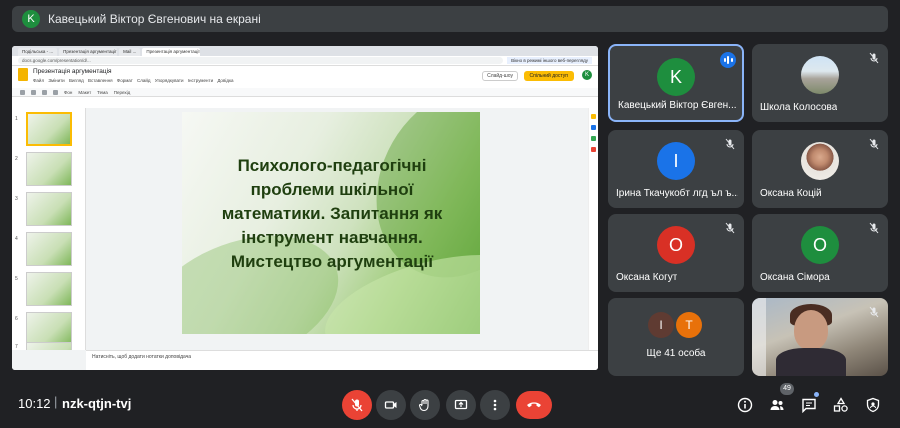 This screenshot has height=428, width=900. What do you see at coordinates (820, 253) in the screenshot?
I see `participant-tile: О Оксана Сімора` at bounding box center [820, 253].